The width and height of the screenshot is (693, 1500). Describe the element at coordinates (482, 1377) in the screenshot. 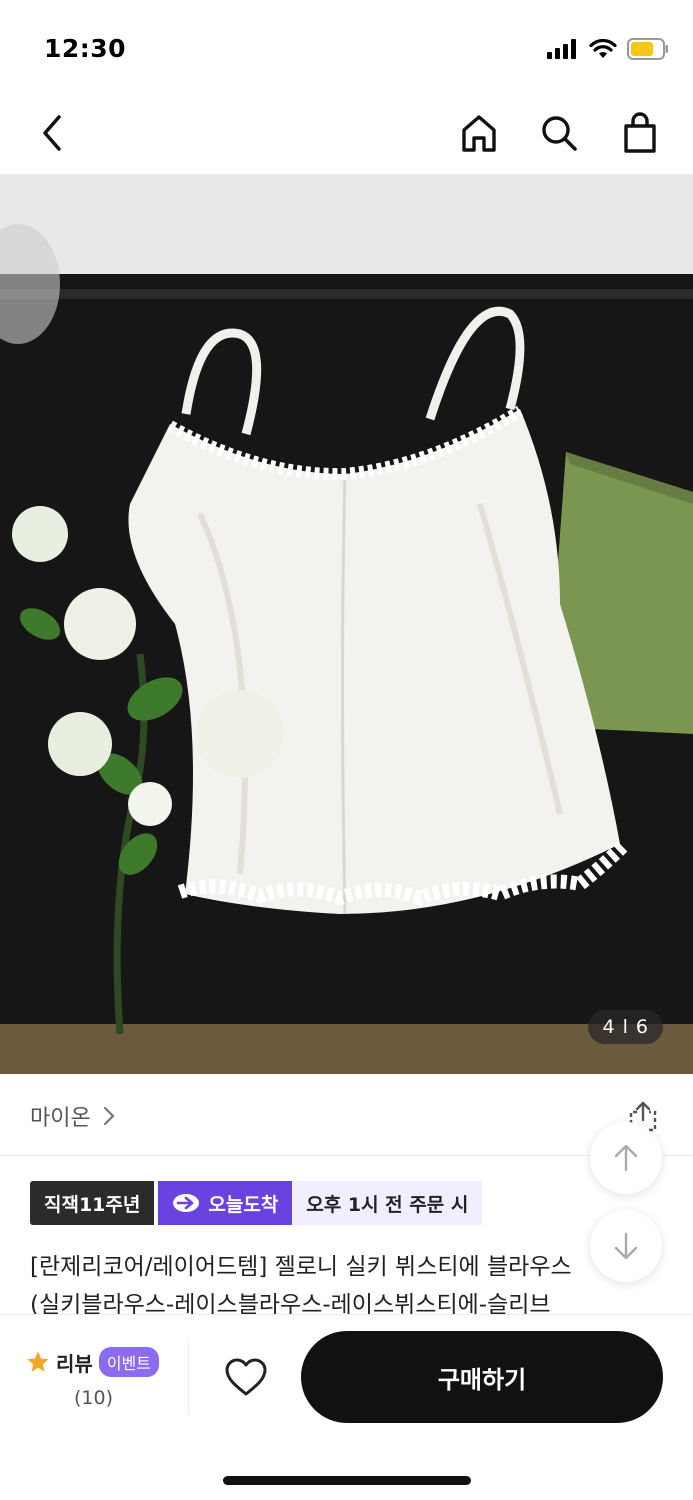

I see `buy-button: 구매하기` at that location.